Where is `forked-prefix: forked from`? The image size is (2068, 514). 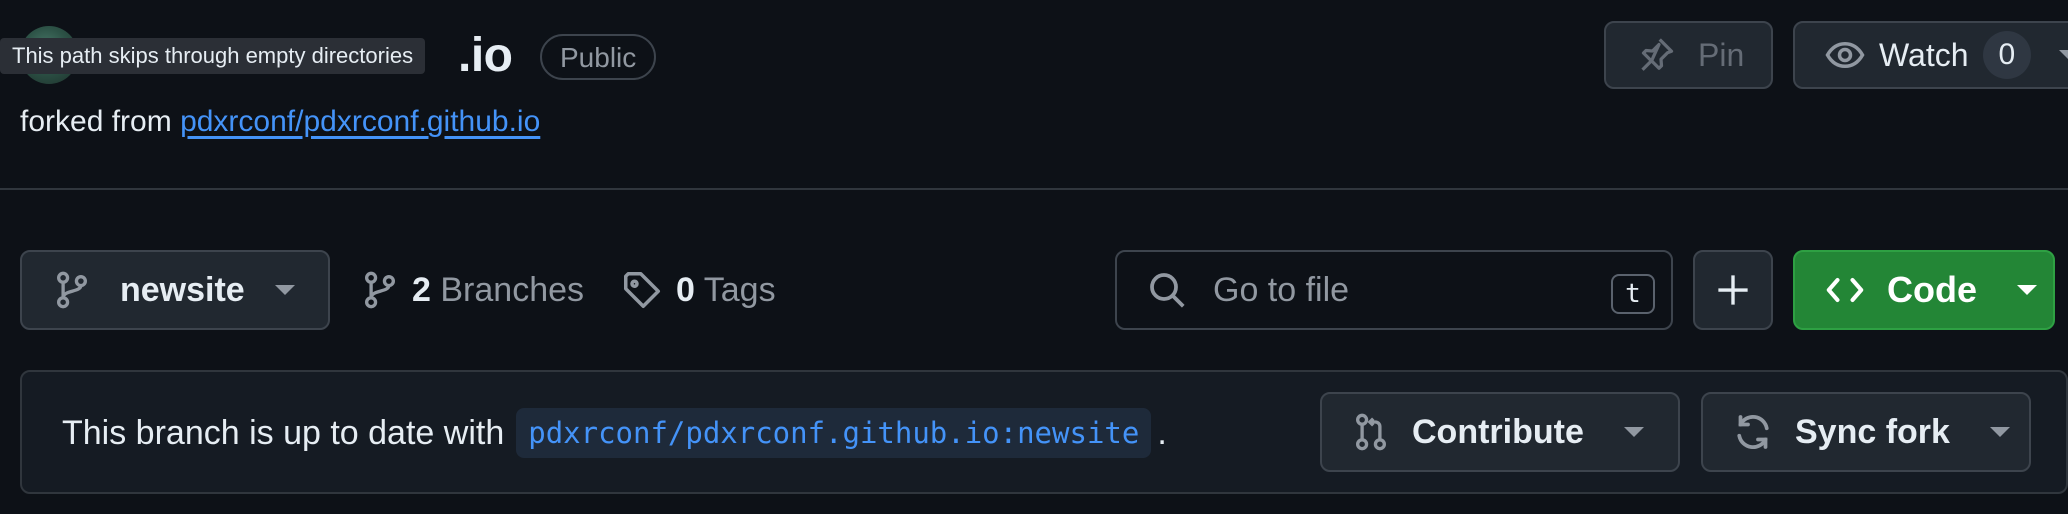 forked-prefix: forked from is located at coordinates (96, 121).